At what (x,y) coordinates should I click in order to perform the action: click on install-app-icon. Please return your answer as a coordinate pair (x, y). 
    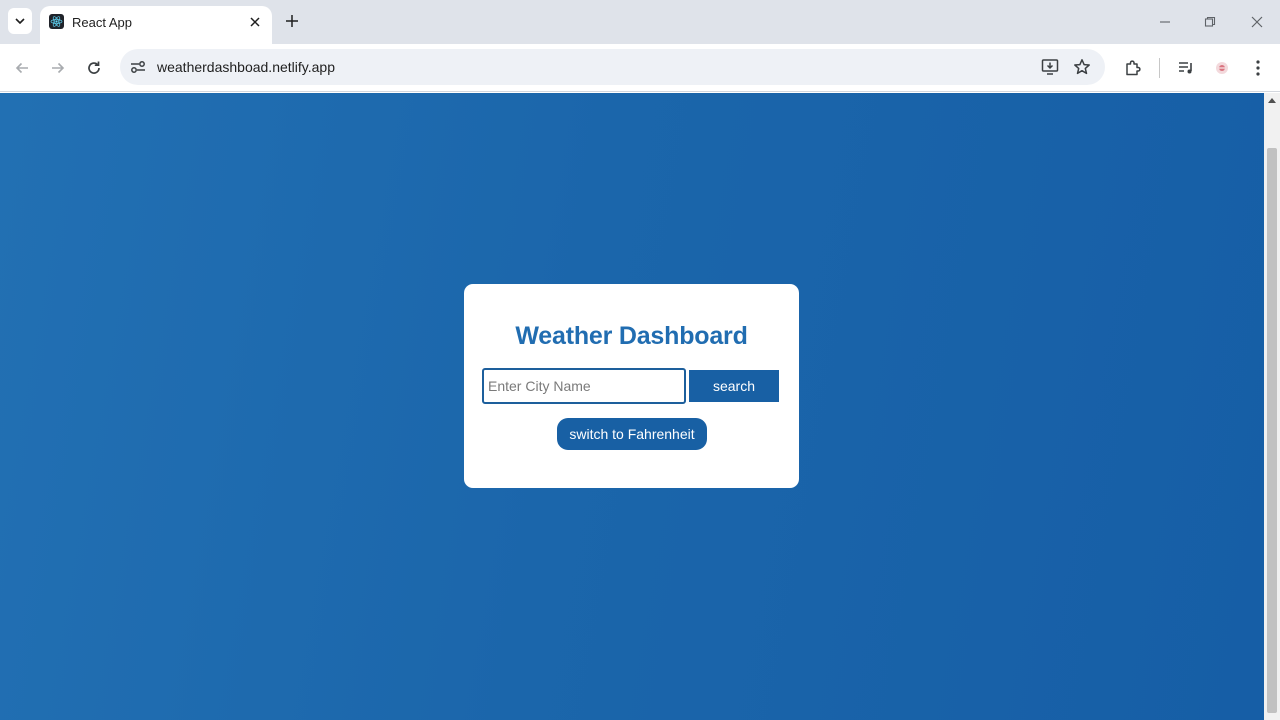
    Looking at the image, I should click on (1050, 67).